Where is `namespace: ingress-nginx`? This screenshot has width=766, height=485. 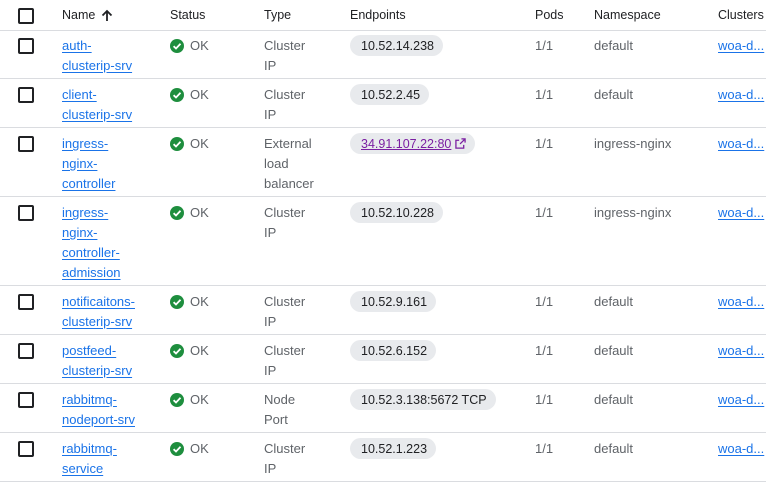
namespace: ingress-nginx is located at coordinates (633, 212).